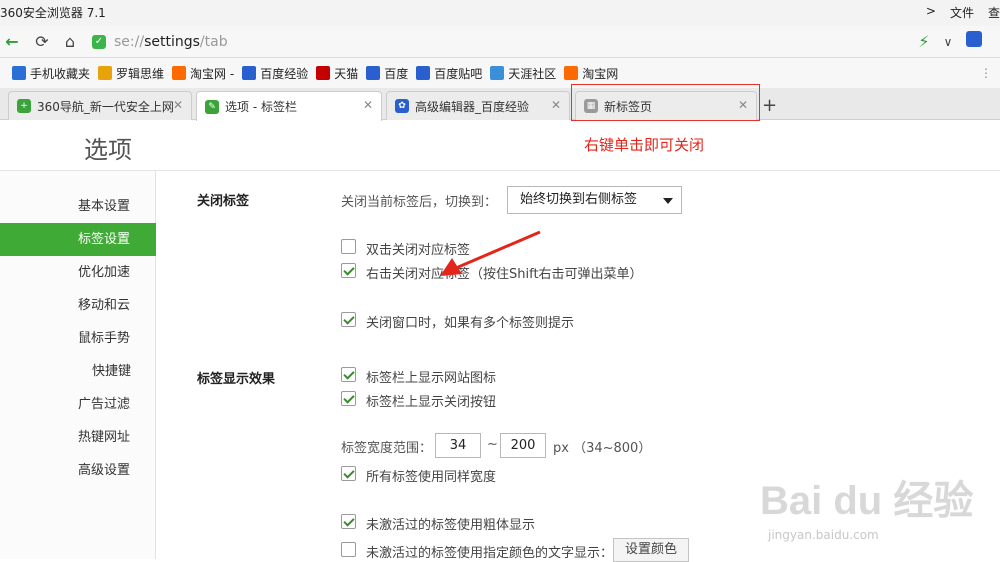  I want to click on bookmark-label: 淘宝网, so click(600, 73).